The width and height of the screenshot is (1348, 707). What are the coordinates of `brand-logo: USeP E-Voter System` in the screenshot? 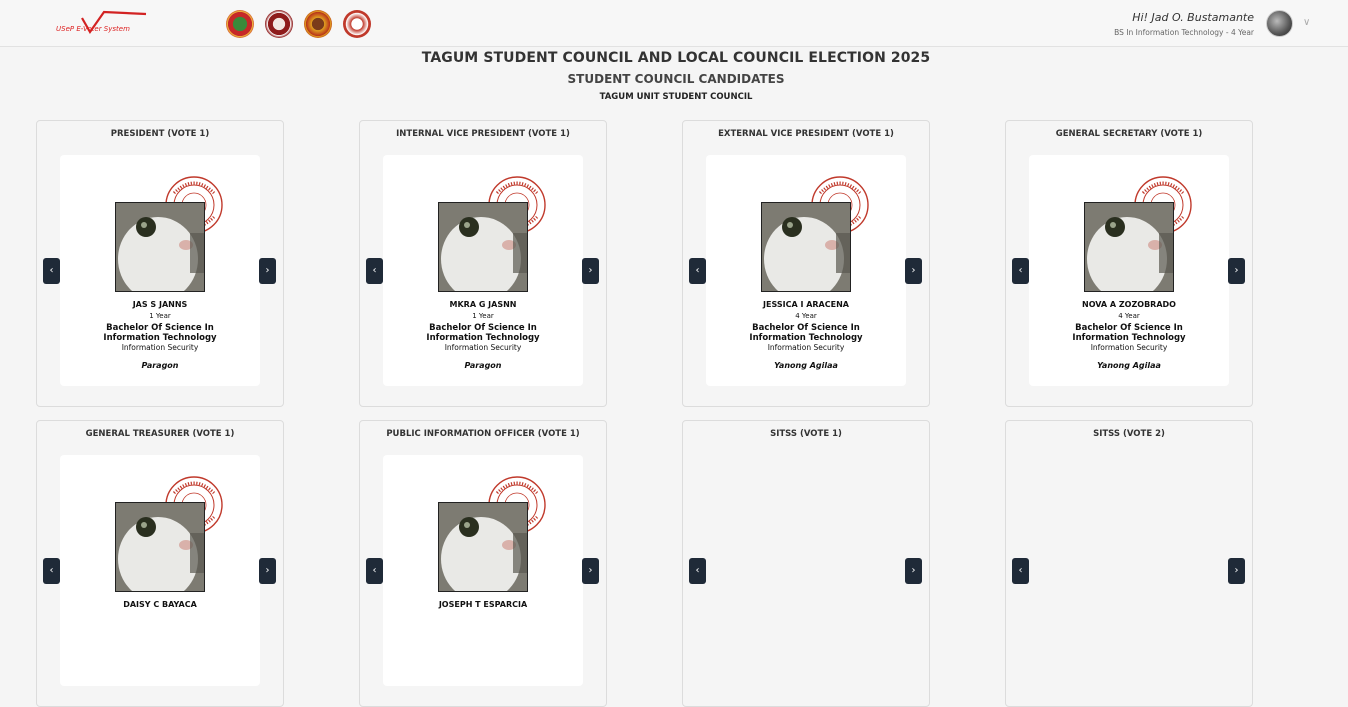 It's located at (103, 24).